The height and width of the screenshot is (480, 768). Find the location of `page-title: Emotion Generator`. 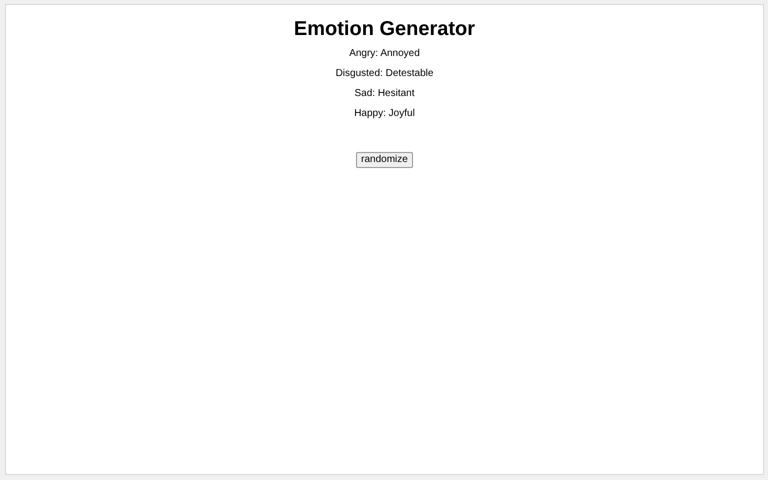

page-title: Emotion Generator is located at coordinates (385, 29).